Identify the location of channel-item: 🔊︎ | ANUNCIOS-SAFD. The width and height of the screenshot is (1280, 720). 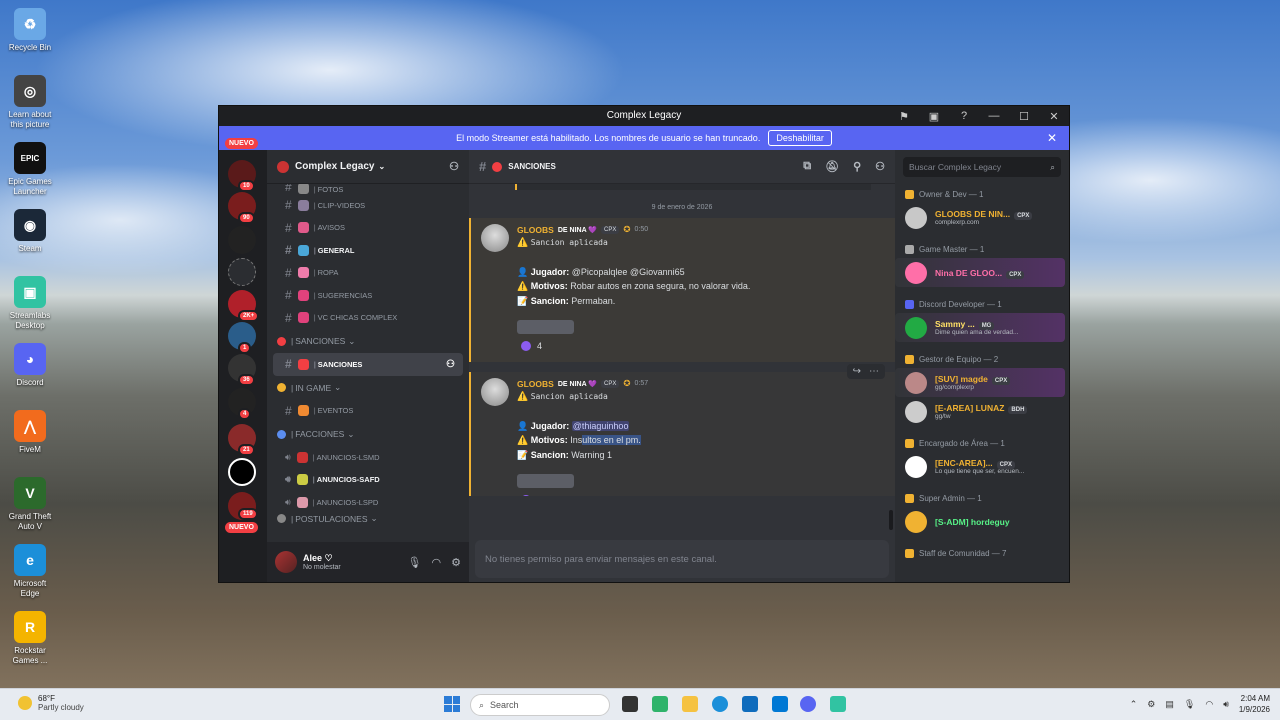
(368, 480).